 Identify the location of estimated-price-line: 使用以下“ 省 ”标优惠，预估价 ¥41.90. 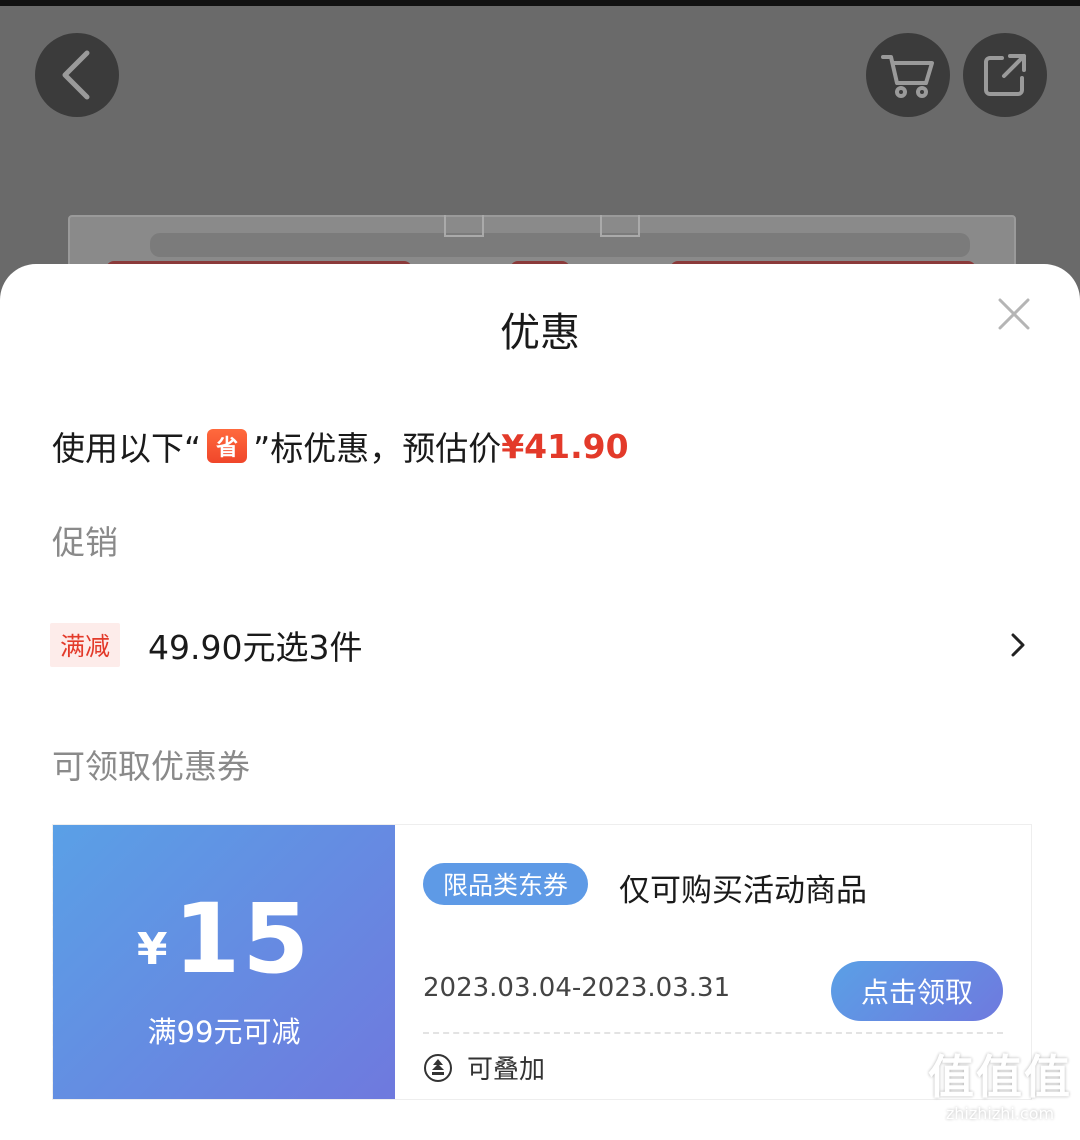
(340, 446).